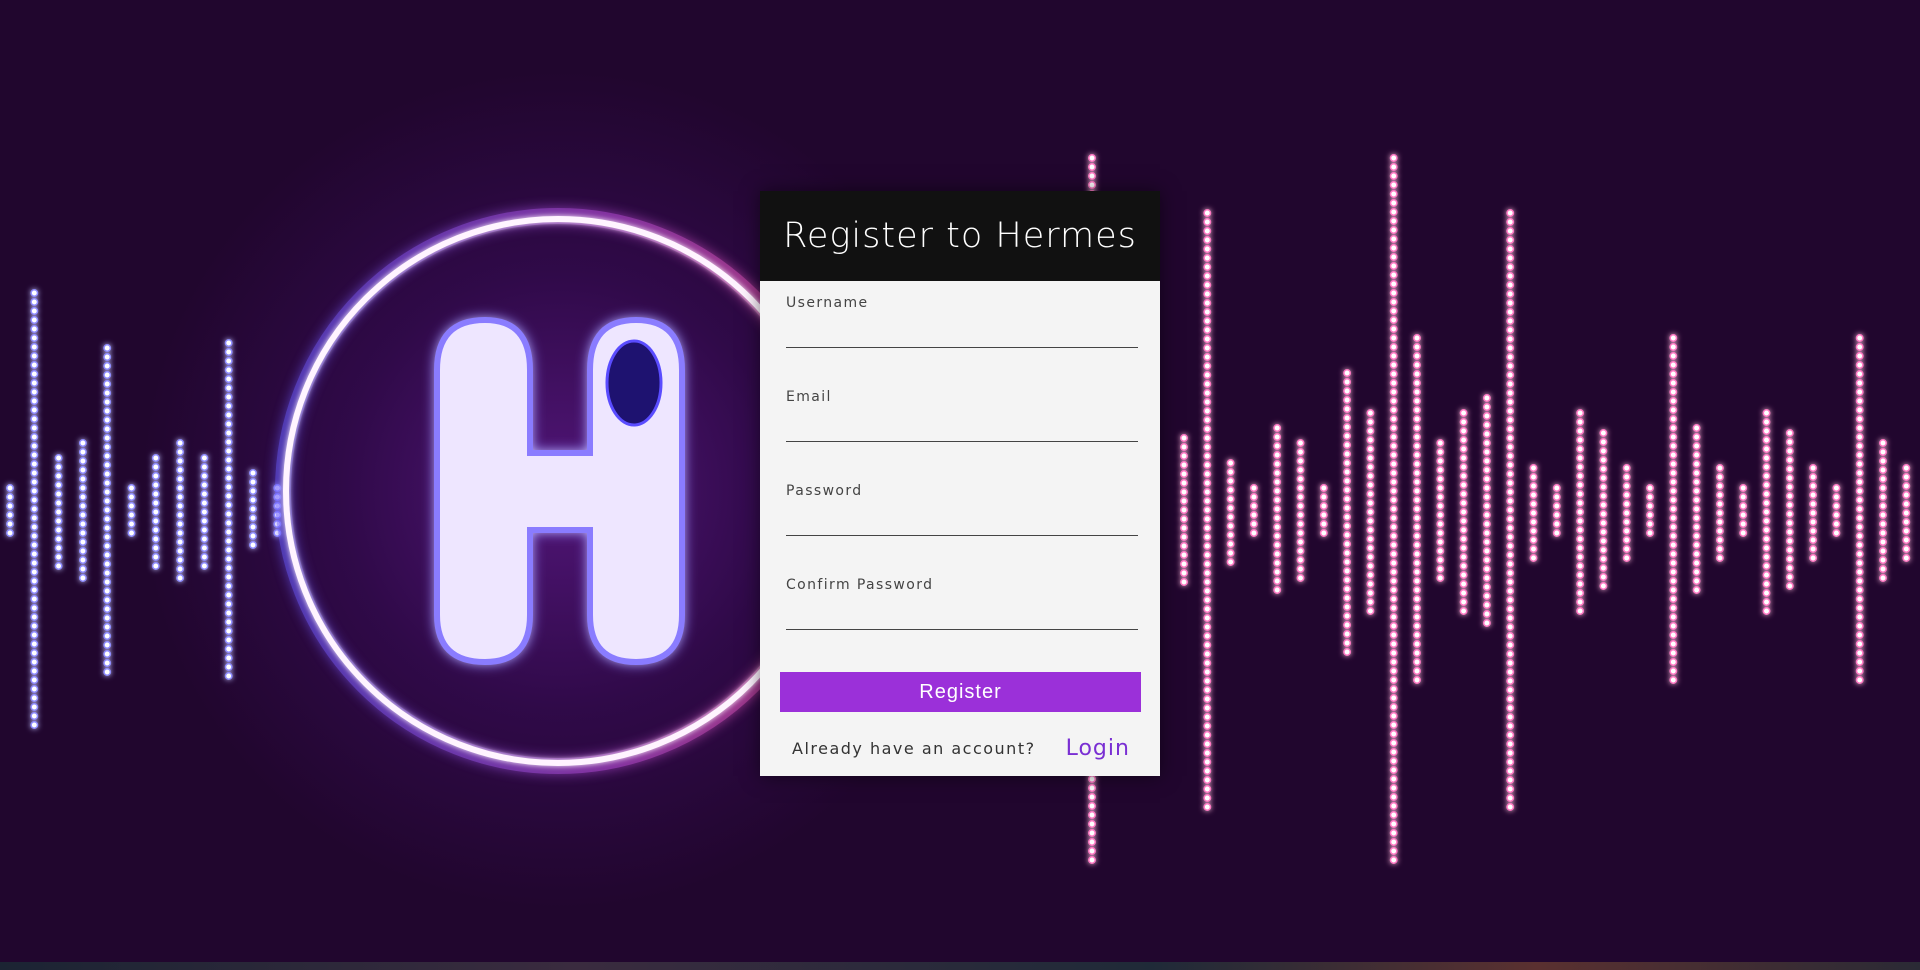 This screenshot has height=970, width=1920. What do you see at coordinates (962, 748) in the screenshot?
I see `login-row: Already have an account? Login` at bounding box center [962, 748].